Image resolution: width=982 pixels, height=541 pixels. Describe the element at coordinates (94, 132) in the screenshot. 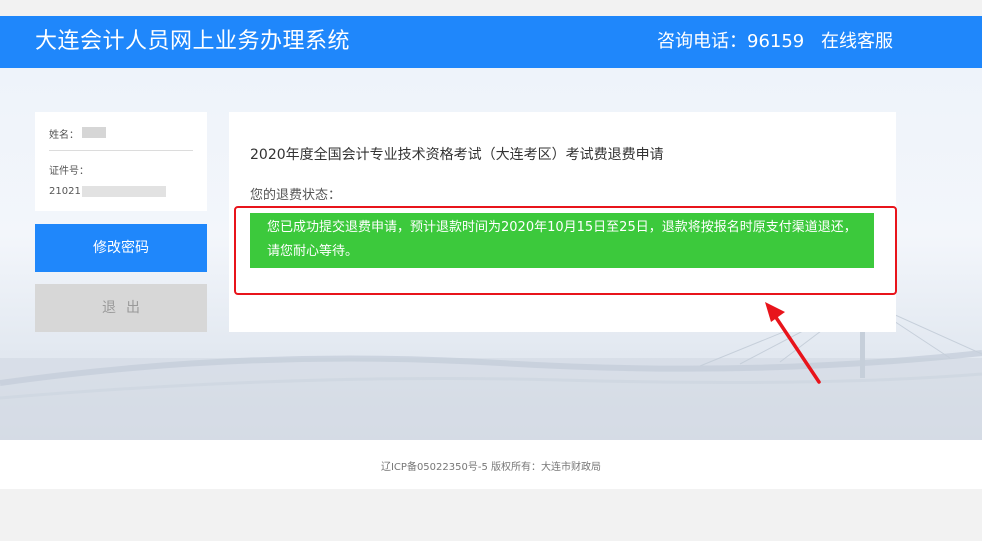

I see `name-value-masked` at that location.